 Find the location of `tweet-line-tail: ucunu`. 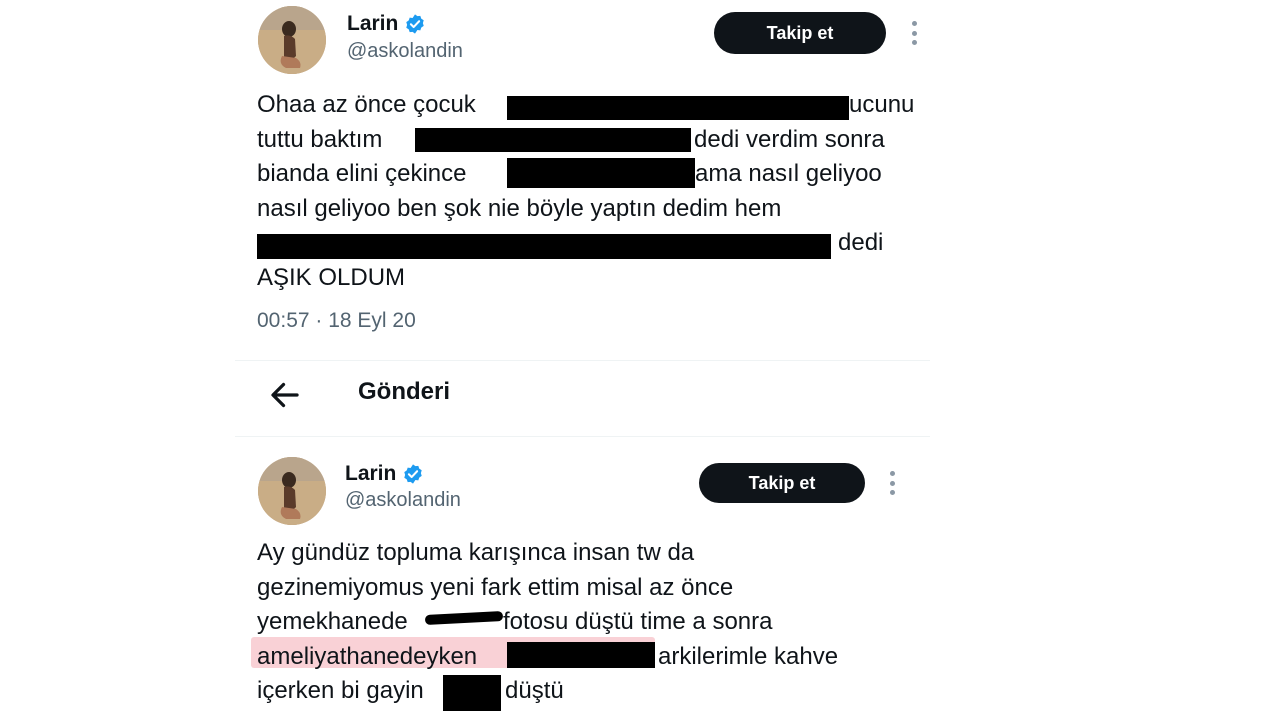

tweet-line-tail: ucunu is located at coordinates (882, 104).